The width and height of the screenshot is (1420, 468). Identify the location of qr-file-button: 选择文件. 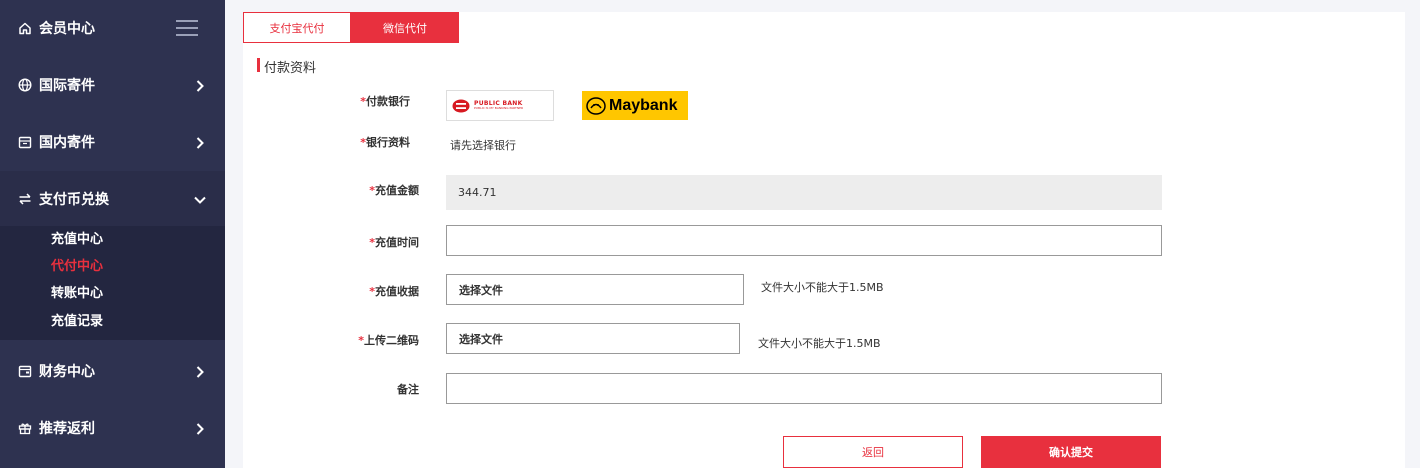
(593, 338).